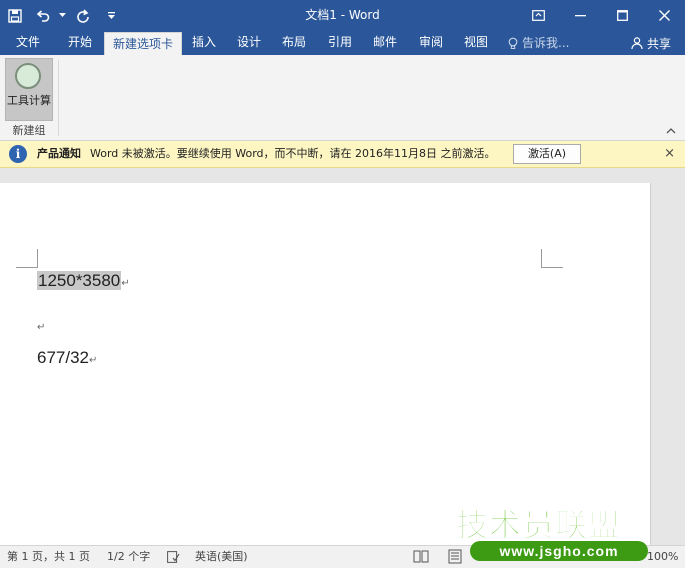 This screenshot has height=568, width=685. Describe the element at coordinates (143, 43) in the screenshot. I see `tab-new-tab: 新建选项卡` at that location.